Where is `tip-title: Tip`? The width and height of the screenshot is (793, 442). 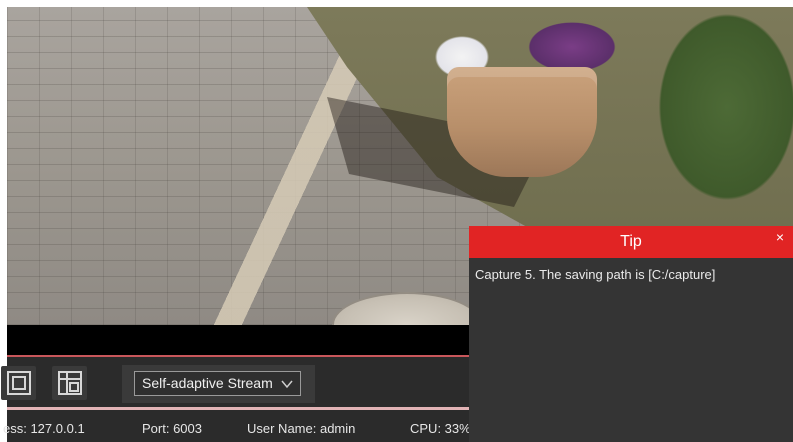
tip-title: Tip is located at coordinates (631, 241).